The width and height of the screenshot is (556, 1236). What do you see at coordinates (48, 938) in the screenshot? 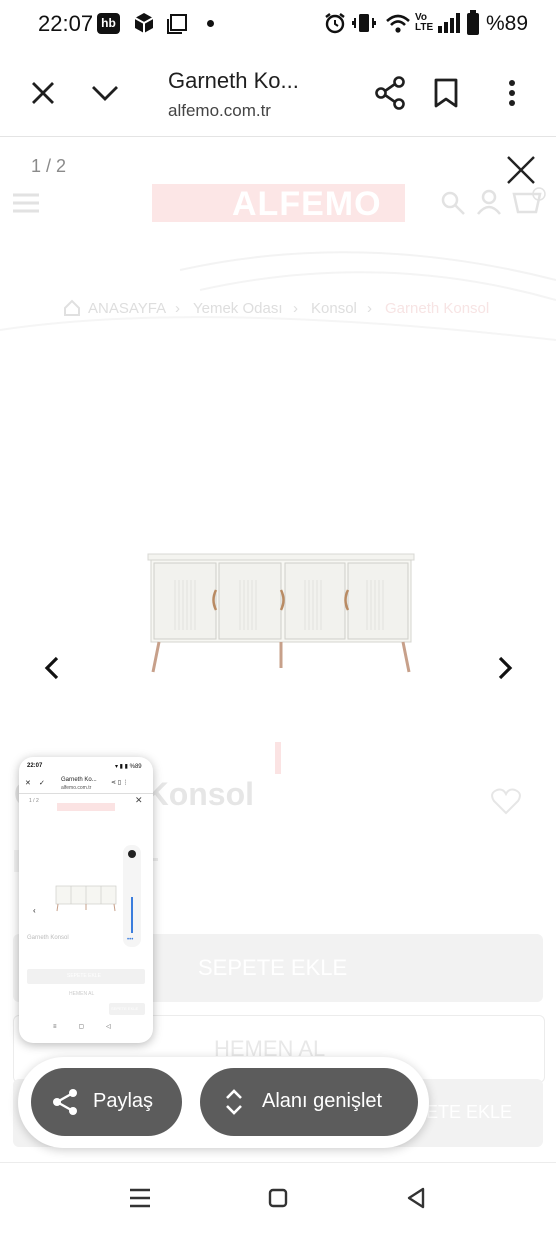
I see `thumb-product-title: Garneth Konsol` at bounding box center [48, 938].